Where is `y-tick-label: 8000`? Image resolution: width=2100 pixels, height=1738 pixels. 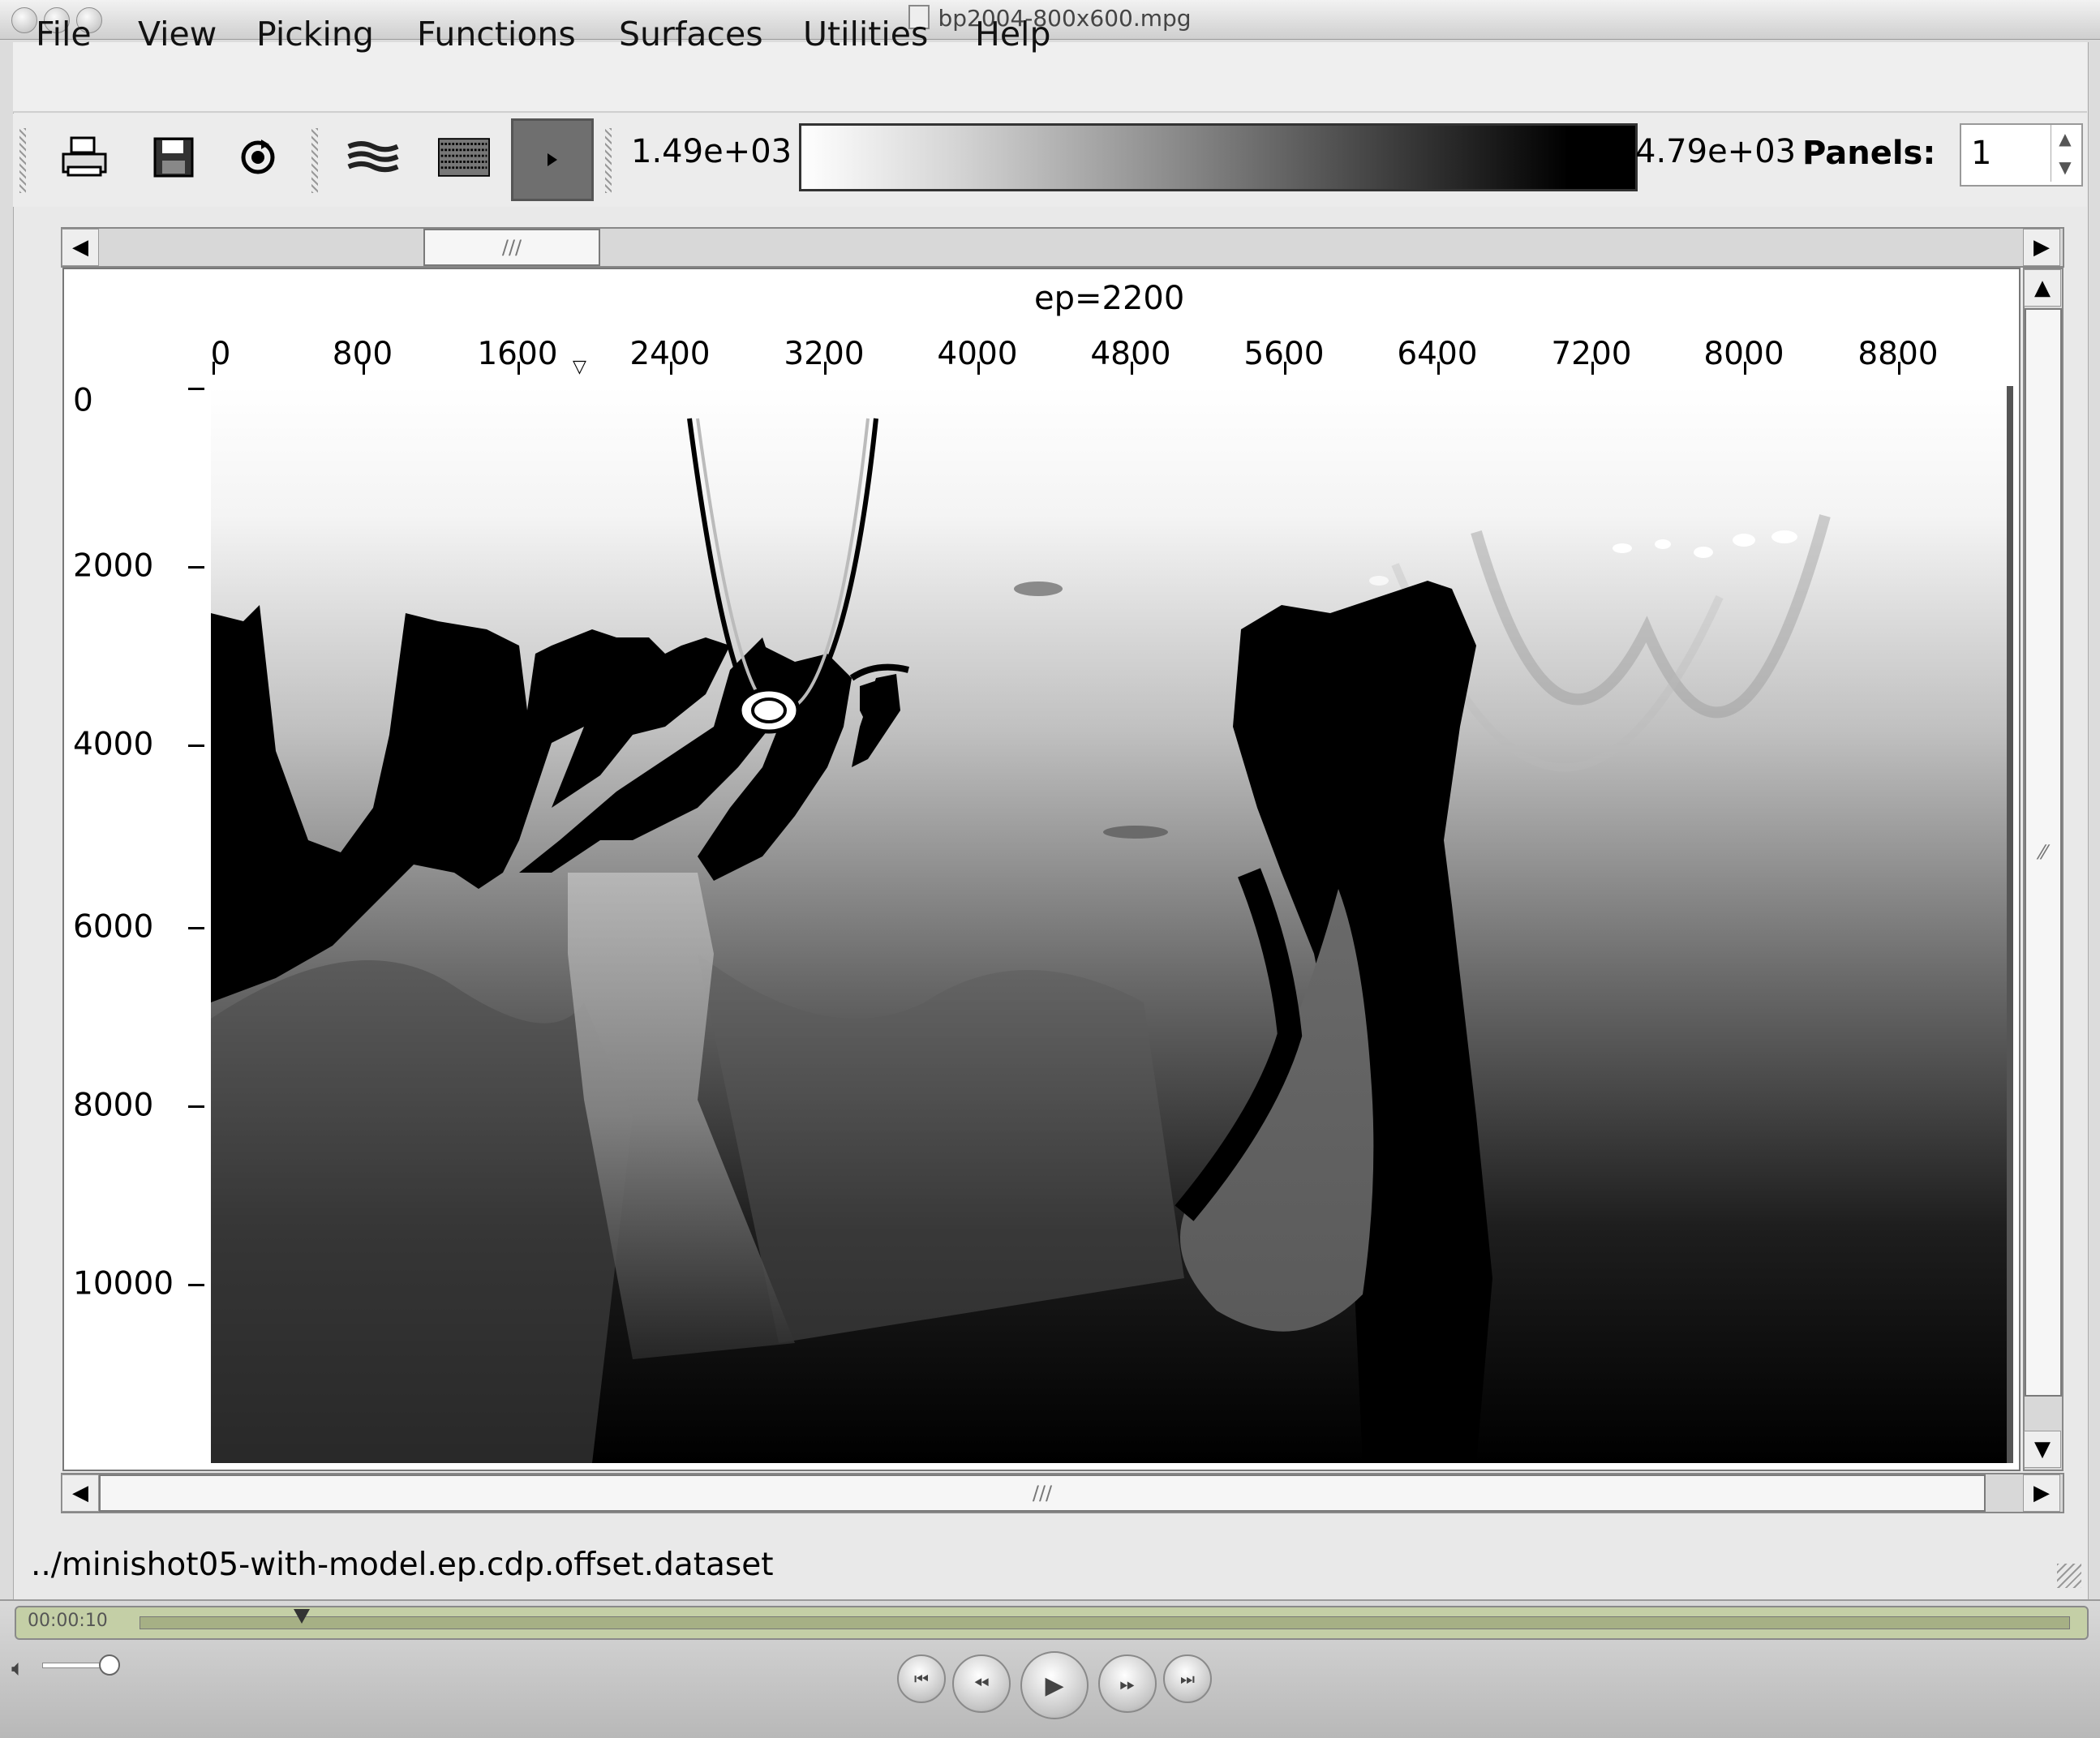
y-tick-label: 8000 is located at coordinates (113, 1105).